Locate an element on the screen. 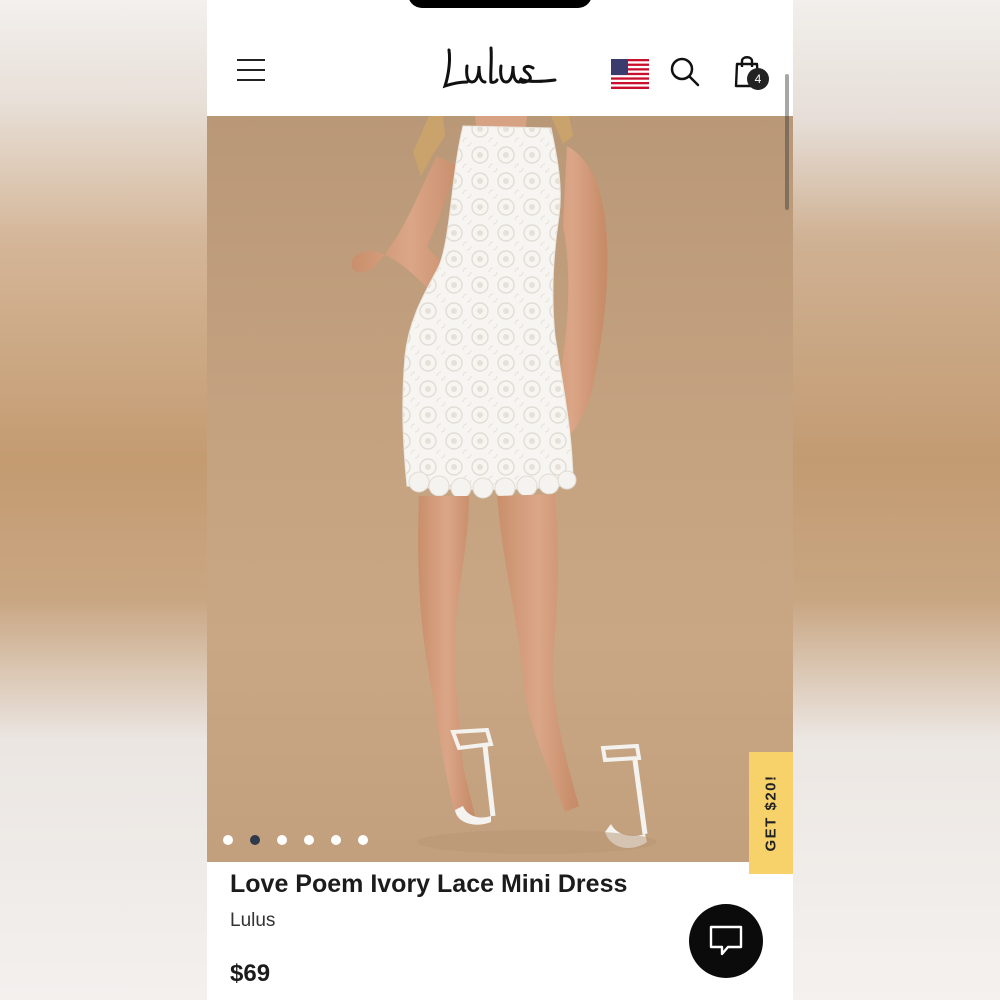 This screenshot has height=1000, width=1000. product-title: Love Poem Ivory Lace Mini Dress is located at coordinates (429, 884).